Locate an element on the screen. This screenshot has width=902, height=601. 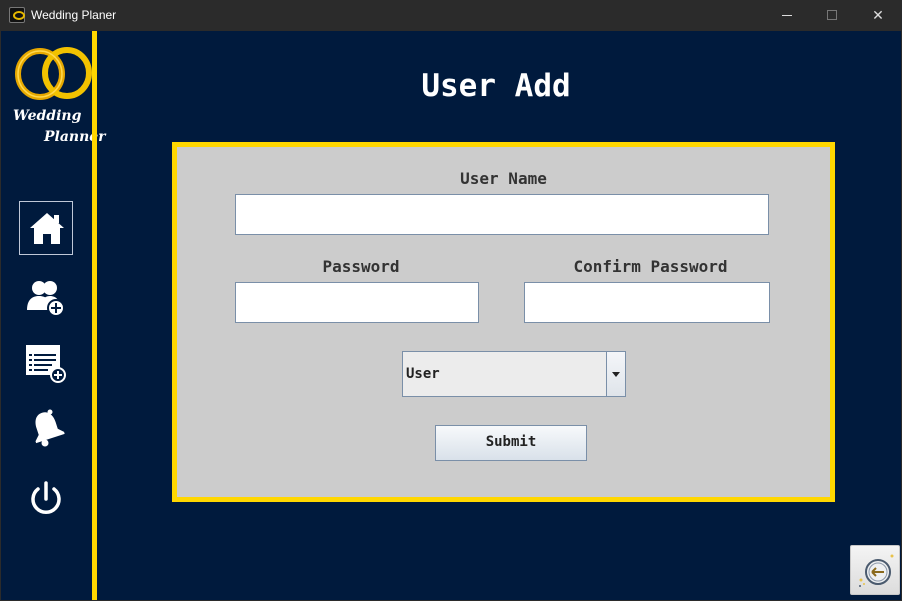
sidebar: Wedding Planner is located at coordinates (53, 315).